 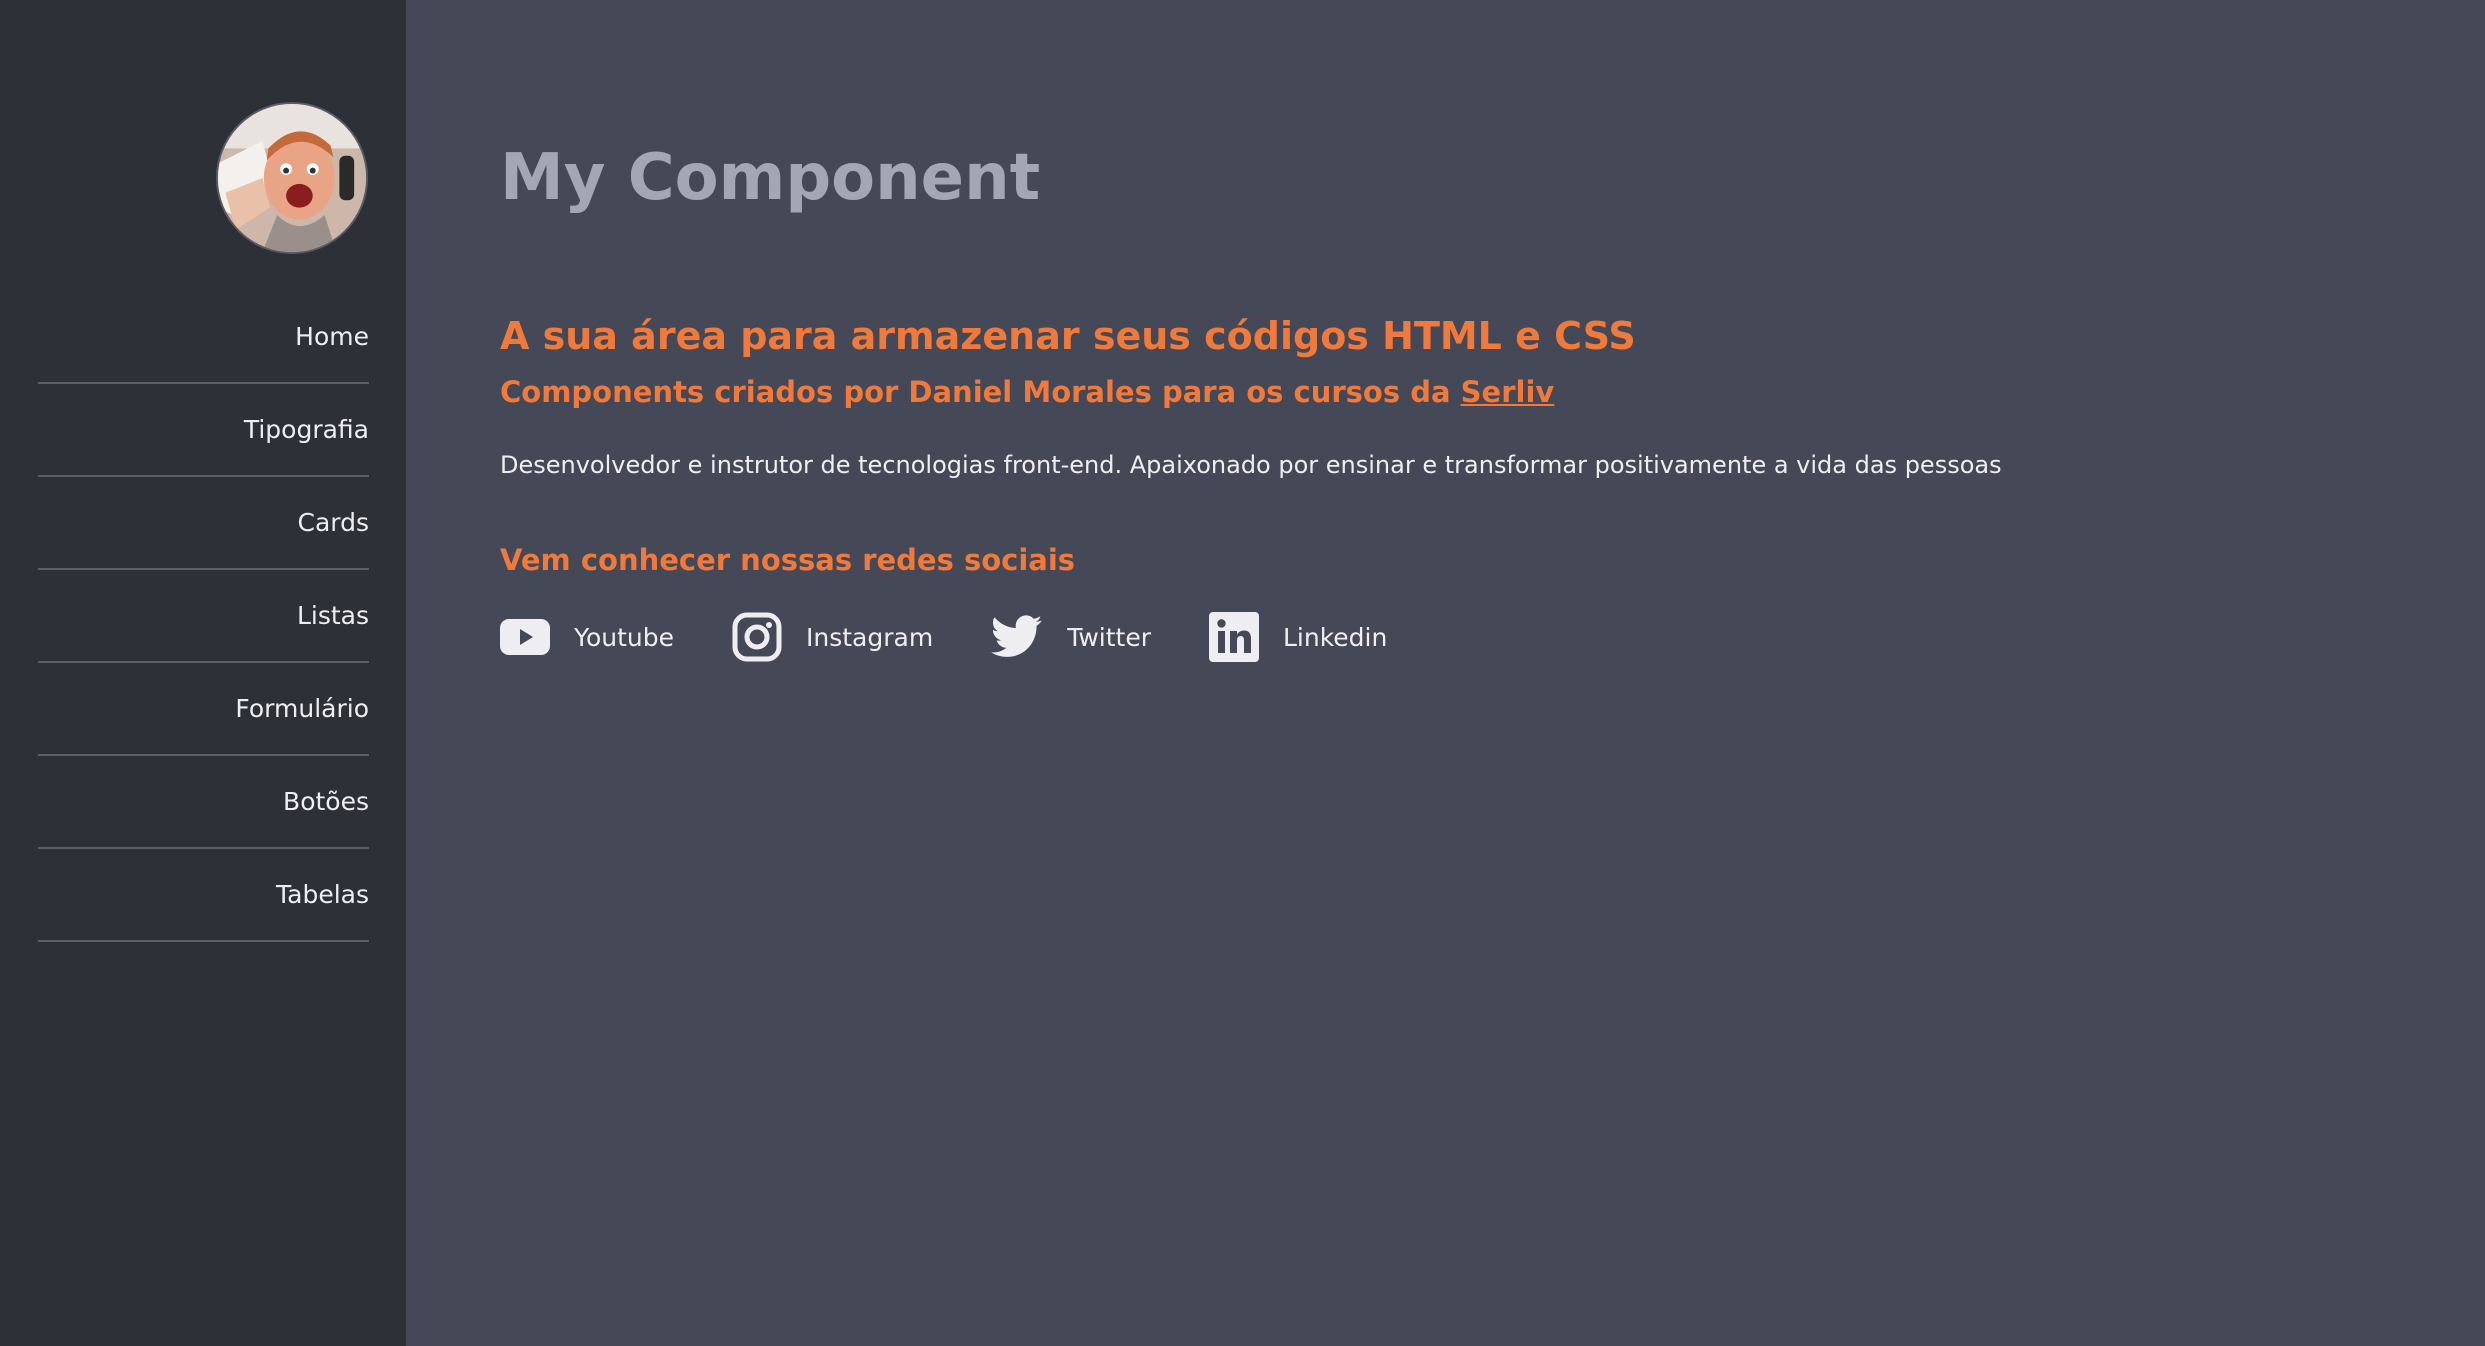 I want to click on serliv-link: Serliv, so click(x=1508, y=392).